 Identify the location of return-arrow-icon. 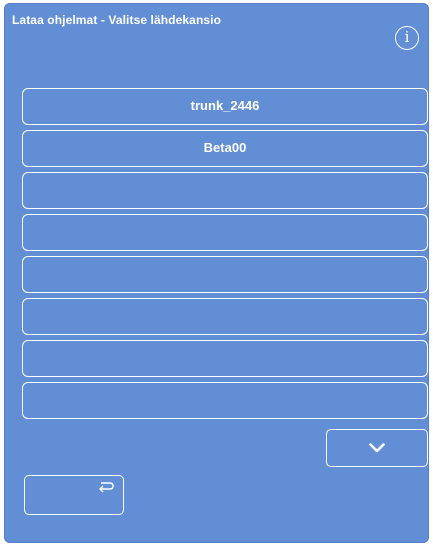
(106, 487).